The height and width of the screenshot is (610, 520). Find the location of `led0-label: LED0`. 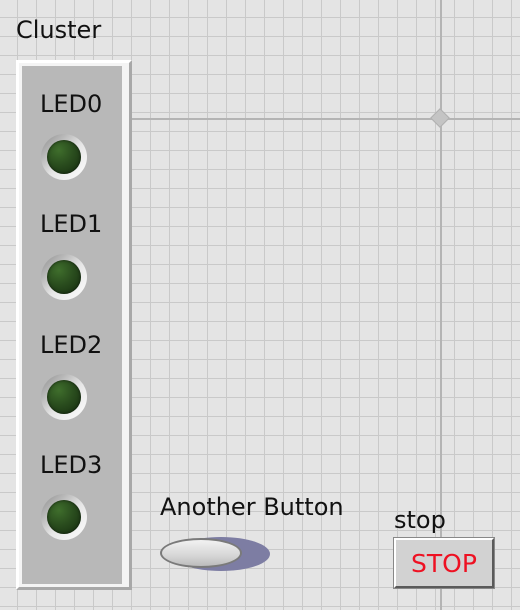

led0-label: LED0 is located at coordinates (71, 104).